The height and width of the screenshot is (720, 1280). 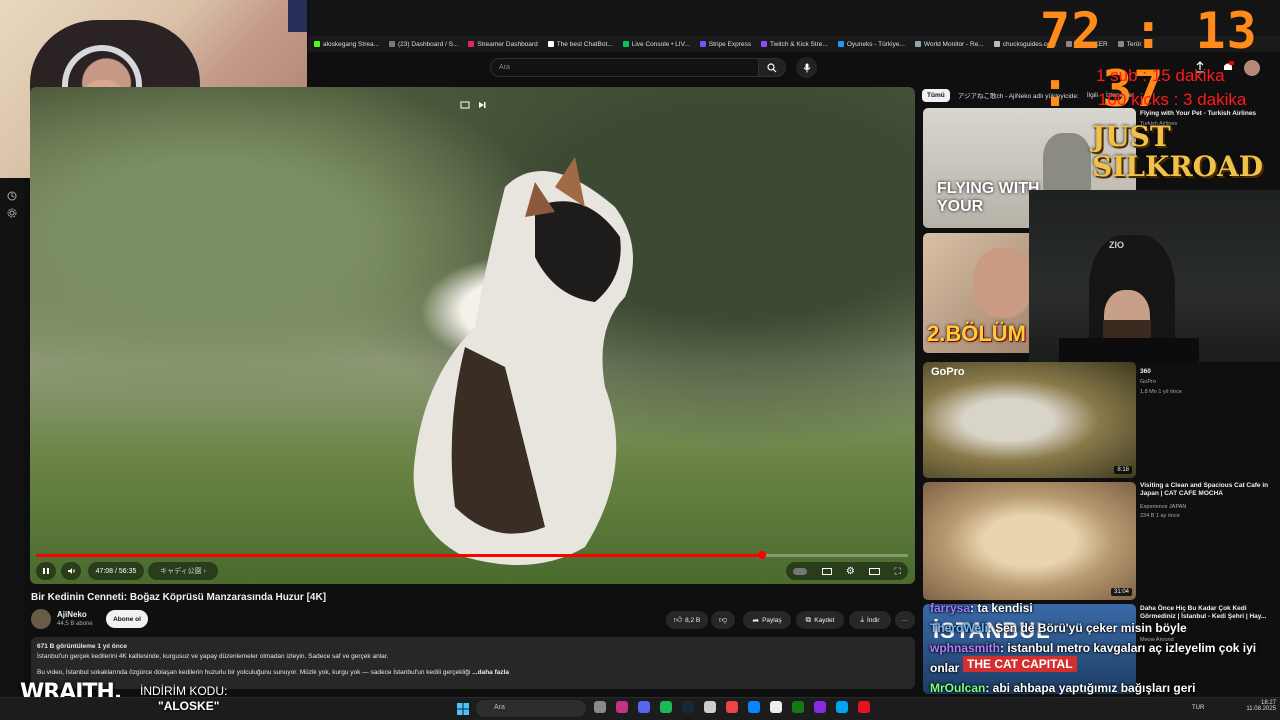 What do you see at coordinates (12, 449) in the screenshot?
I see `side-rail` at bounding box center [12, 449].